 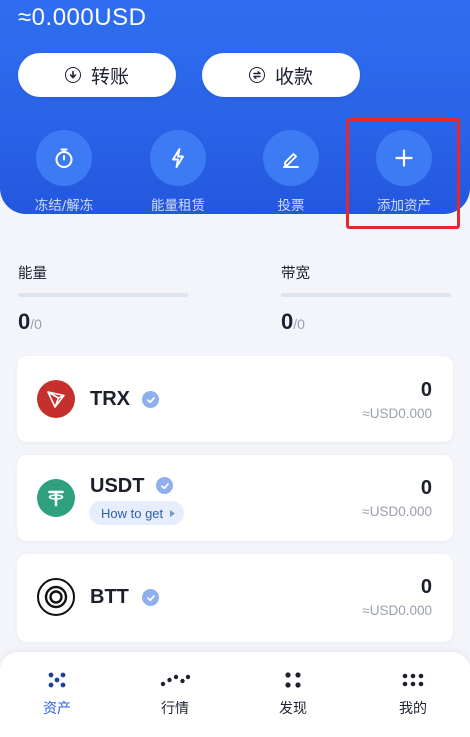 What do you see at coordinates (175, 694) in the screenshot?
I see `nav-market: 行情` at bounding box center [175, 694].